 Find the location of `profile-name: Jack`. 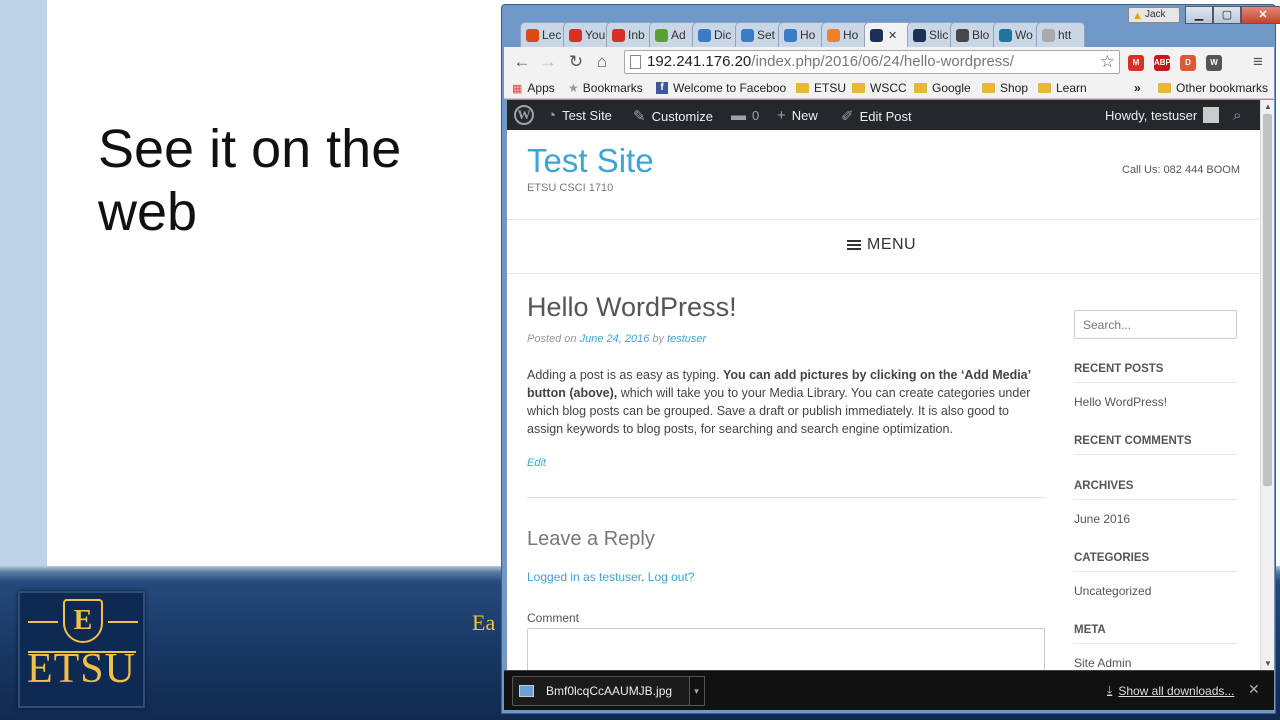

profile-name: Jack is located at coordinates (1155, 14).